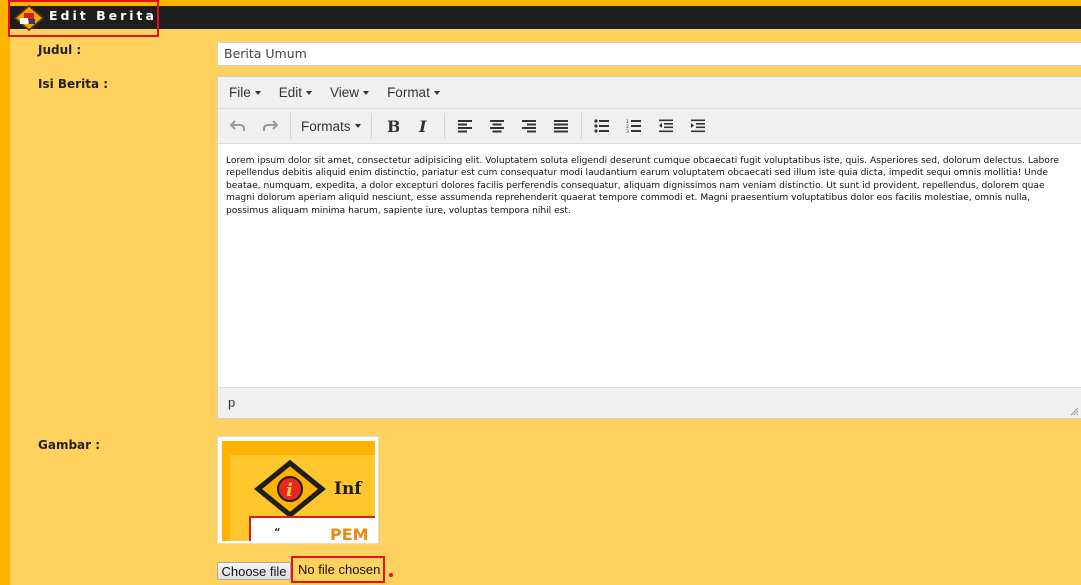 The image size is (1081, 585). I want to click on bullet-list-button, so click(602, 126).